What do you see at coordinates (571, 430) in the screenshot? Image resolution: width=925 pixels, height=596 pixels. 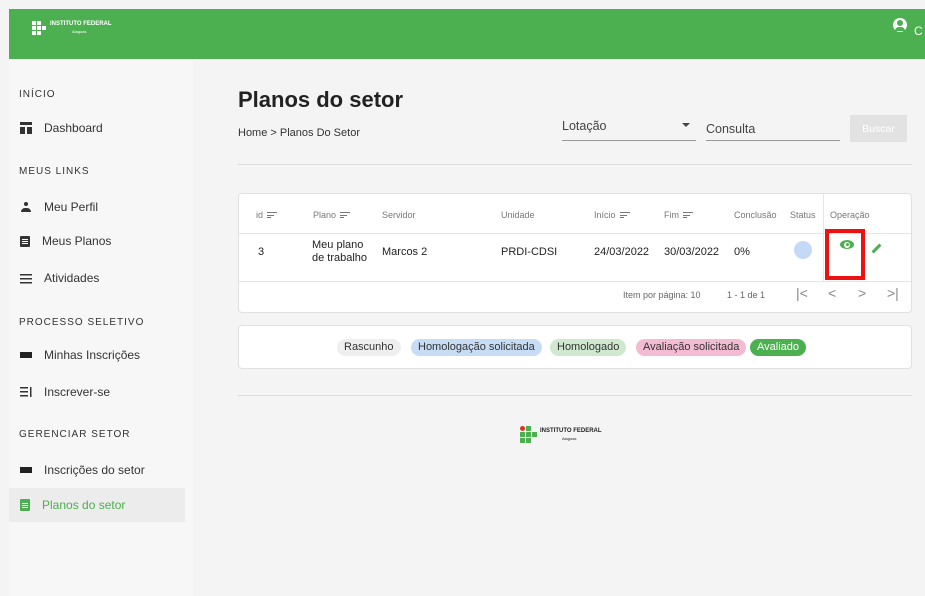 I see `footer-logo-text: INSTITUTO FEDERAL` at bounding box center [571, 430].